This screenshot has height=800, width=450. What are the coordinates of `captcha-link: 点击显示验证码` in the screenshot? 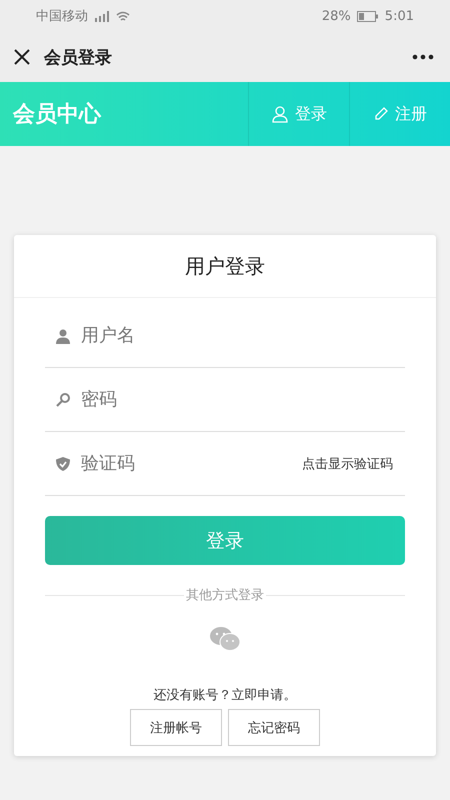 It's located at (347, 463).